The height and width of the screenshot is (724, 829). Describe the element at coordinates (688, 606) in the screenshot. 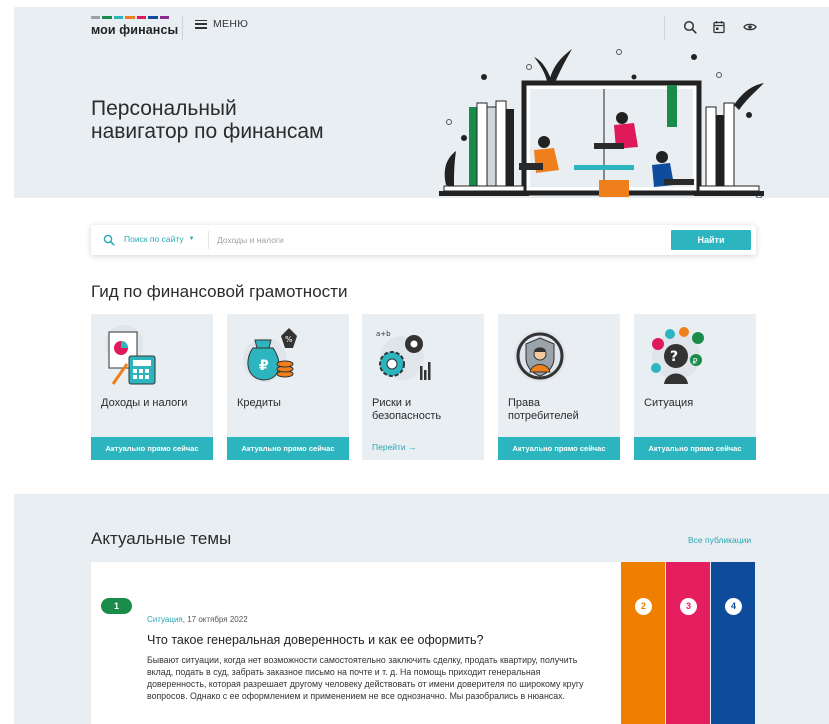

I see `topic-tab-number: 3` at that location.